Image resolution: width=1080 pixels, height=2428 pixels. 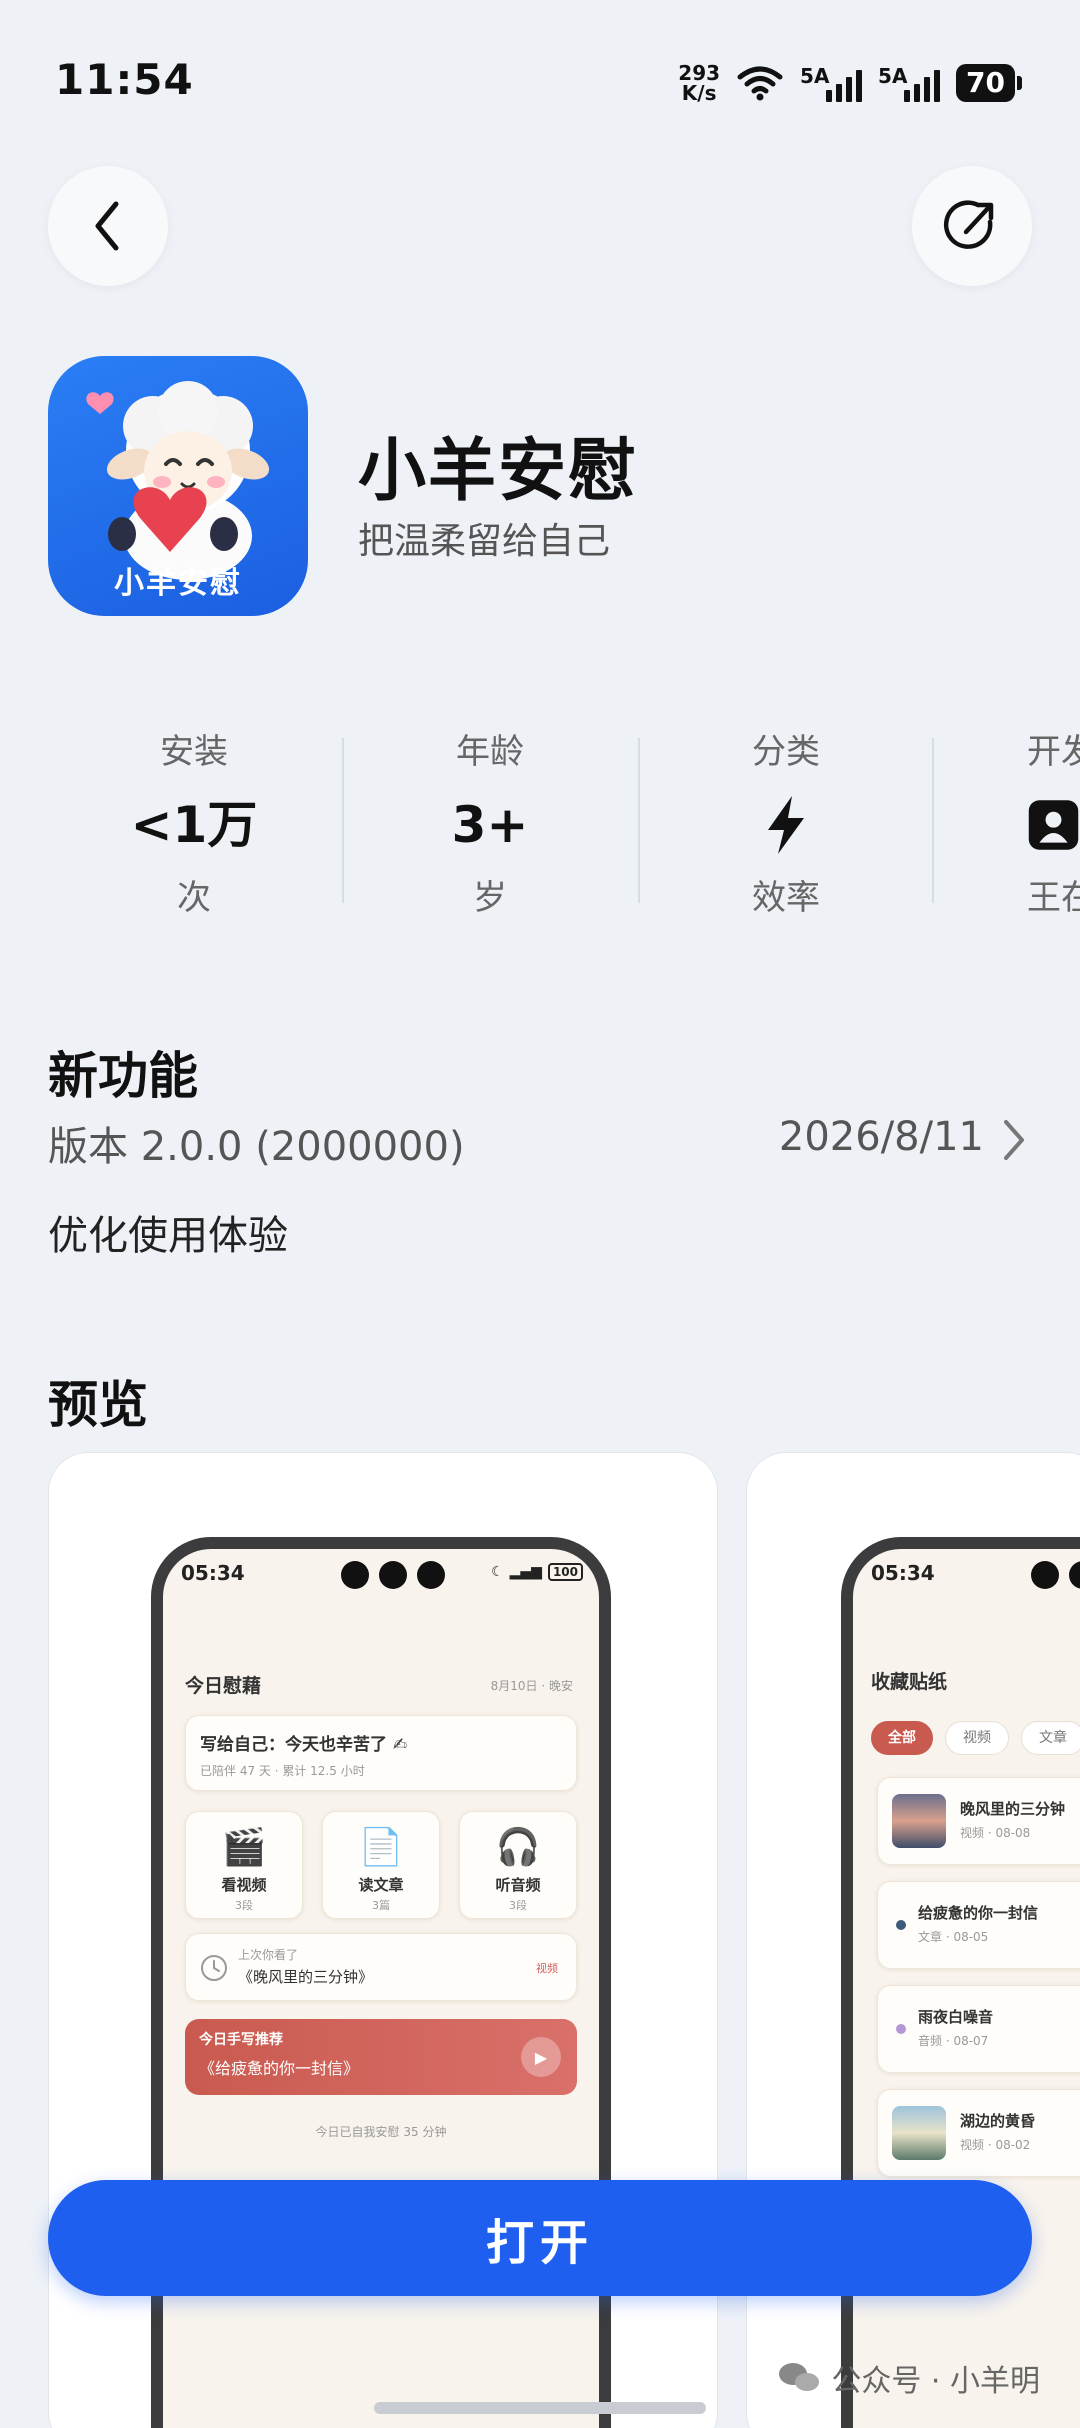 I want to click on stat-age: 年龄 3+ 岁, so click(x=490, y=821).